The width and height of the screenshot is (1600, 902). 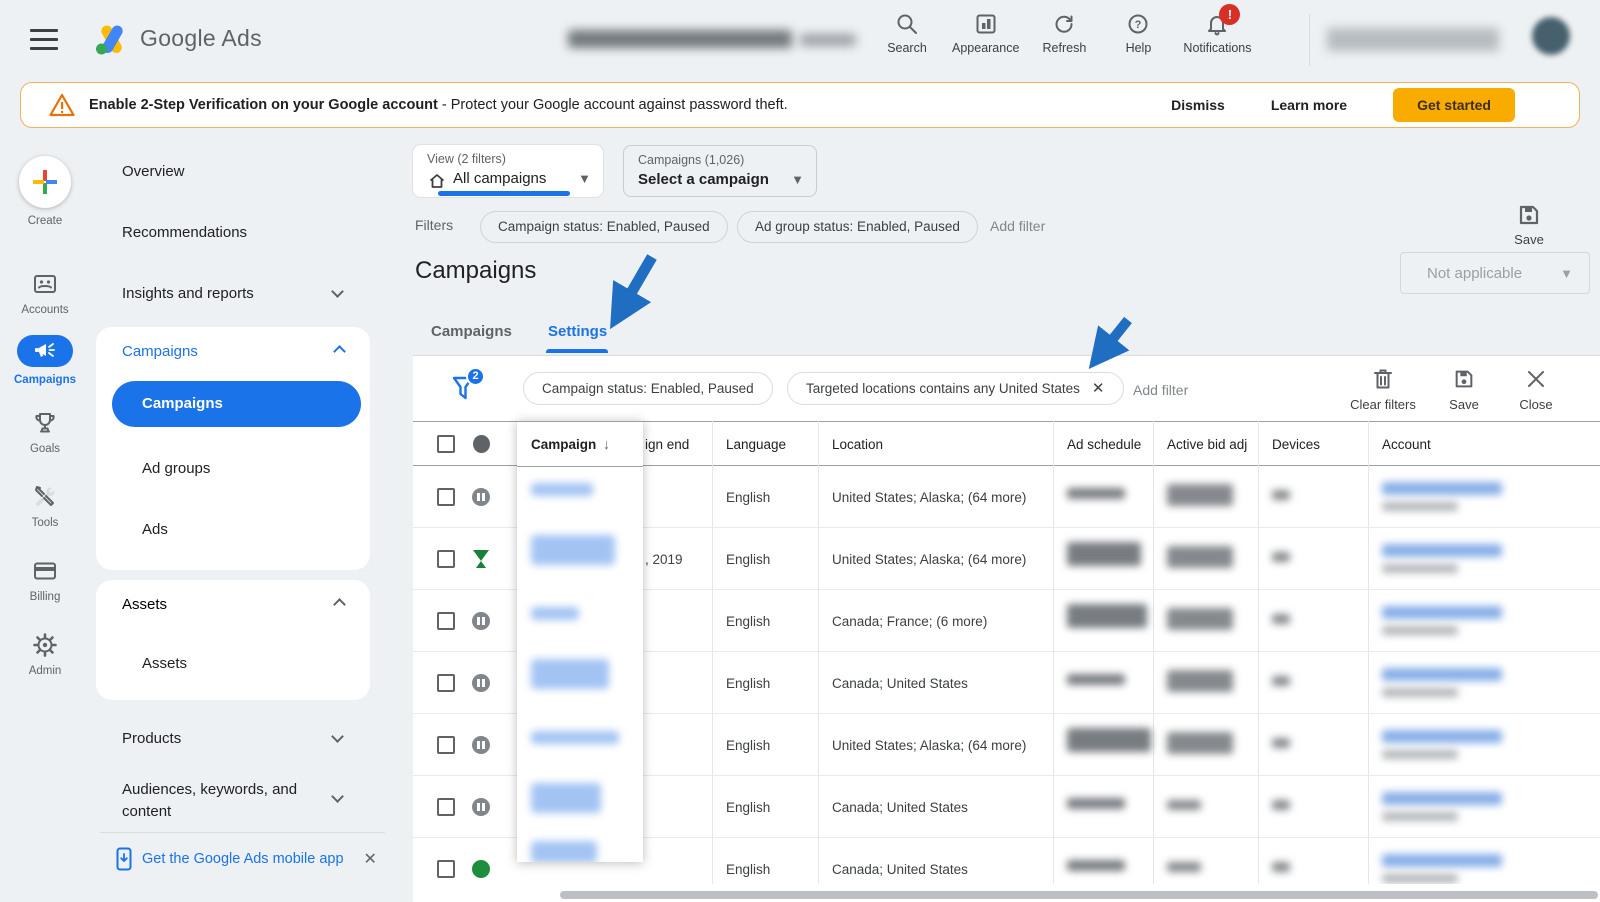 What do you see at coordinates (1138, 24) in the screenshot?
I see `help-icon: ?` at bounding box center [1138, 24].